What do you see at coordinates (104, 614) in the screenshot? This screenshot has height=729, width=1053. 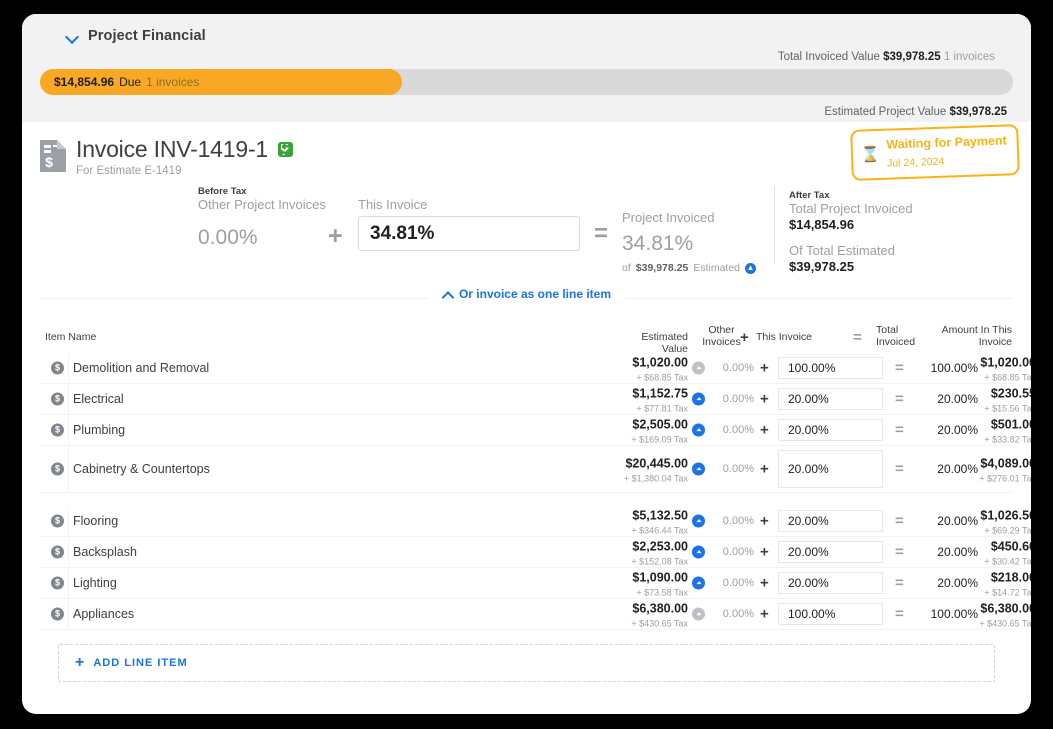 I see `line-item-name: Appliances` at bounding box center [104, 614].